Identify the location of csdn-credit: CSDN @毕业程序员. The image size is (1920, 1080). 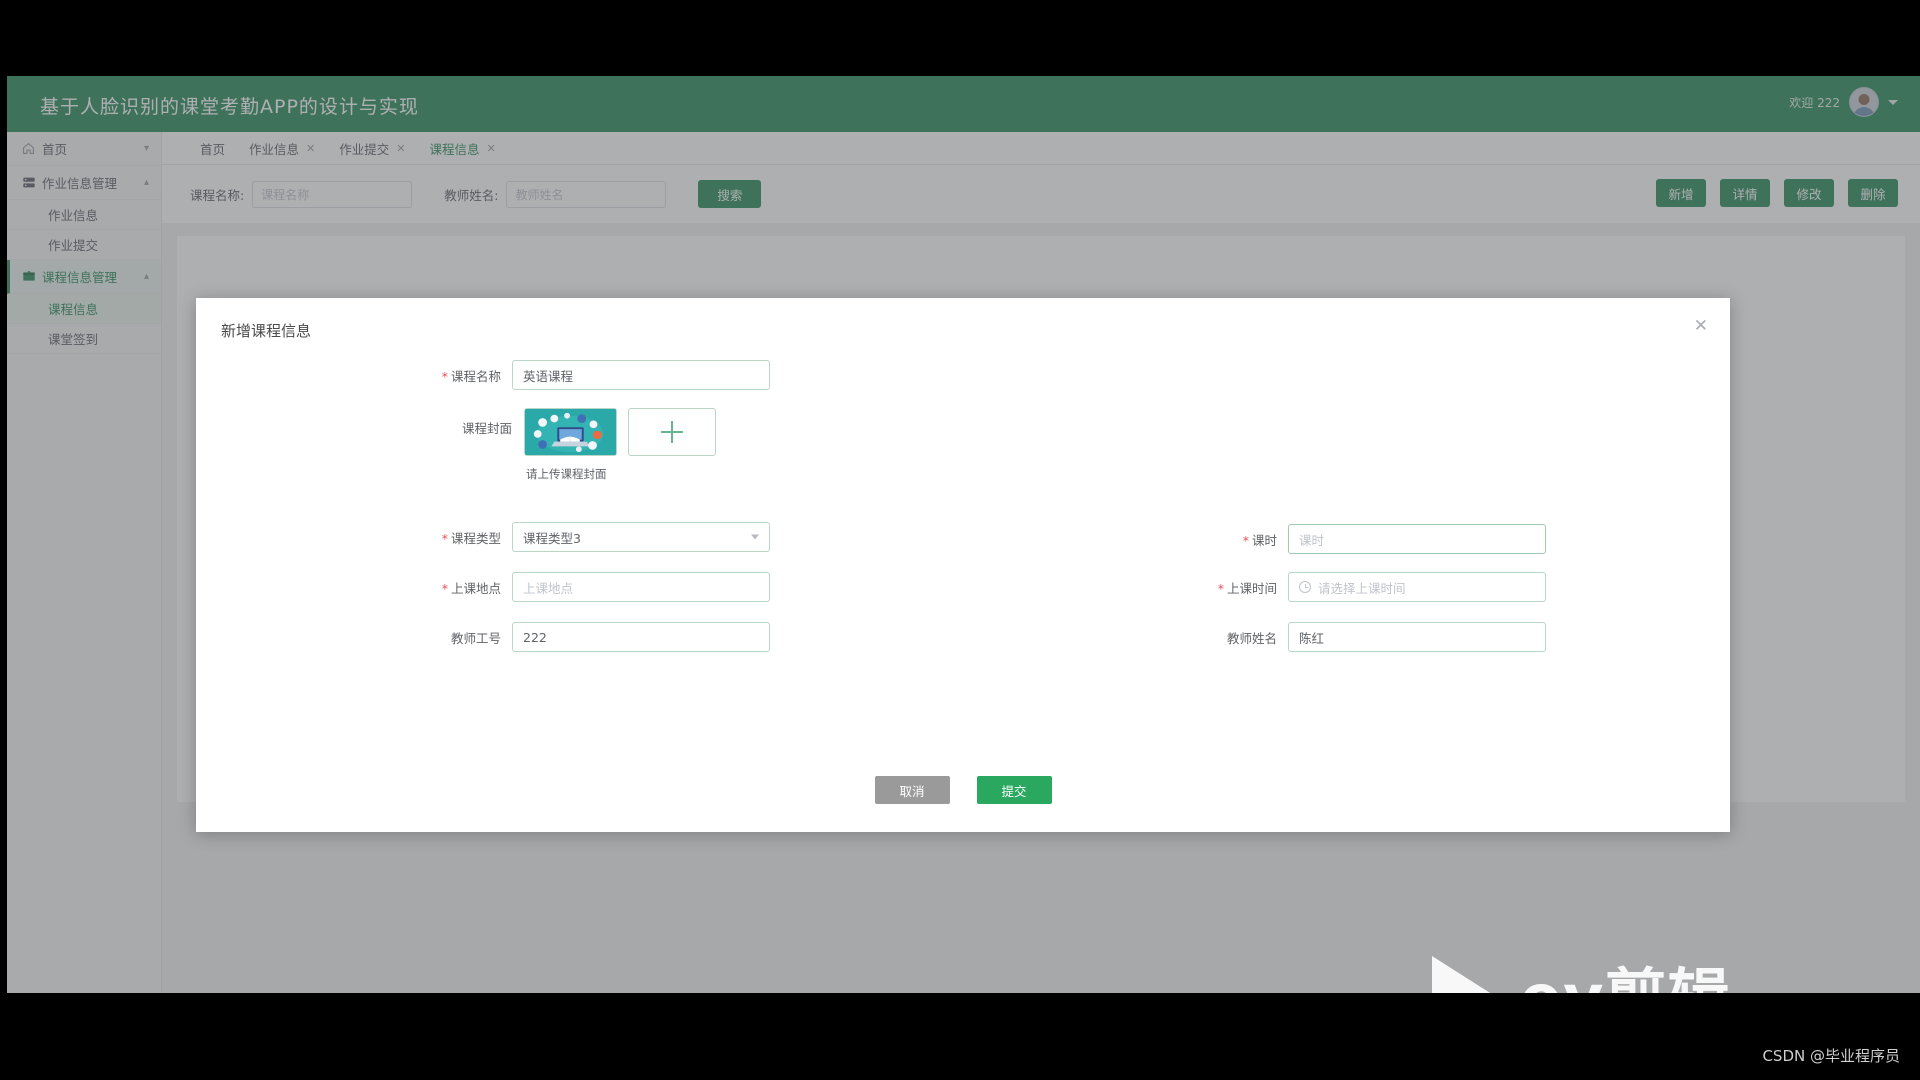
(1831, 1056).